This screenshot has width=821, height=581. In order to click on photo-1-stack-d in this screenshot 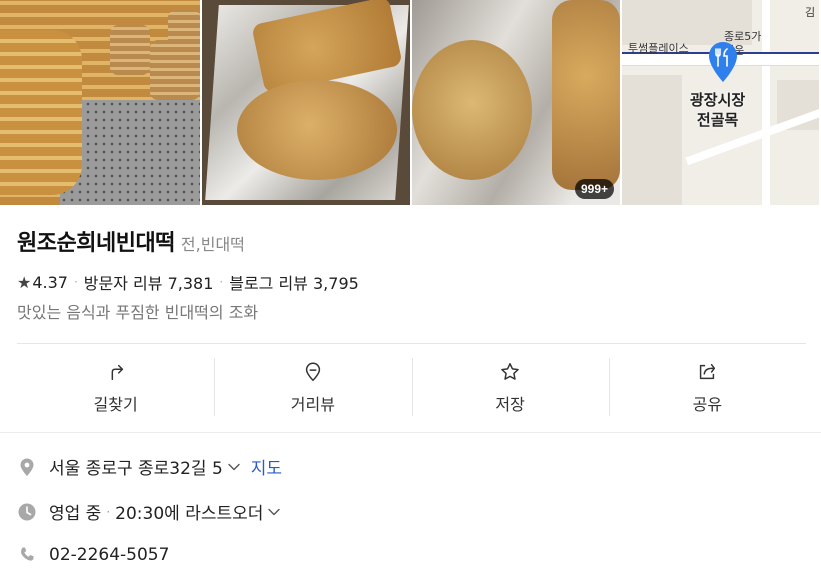, I will do `click(184, 55)`.